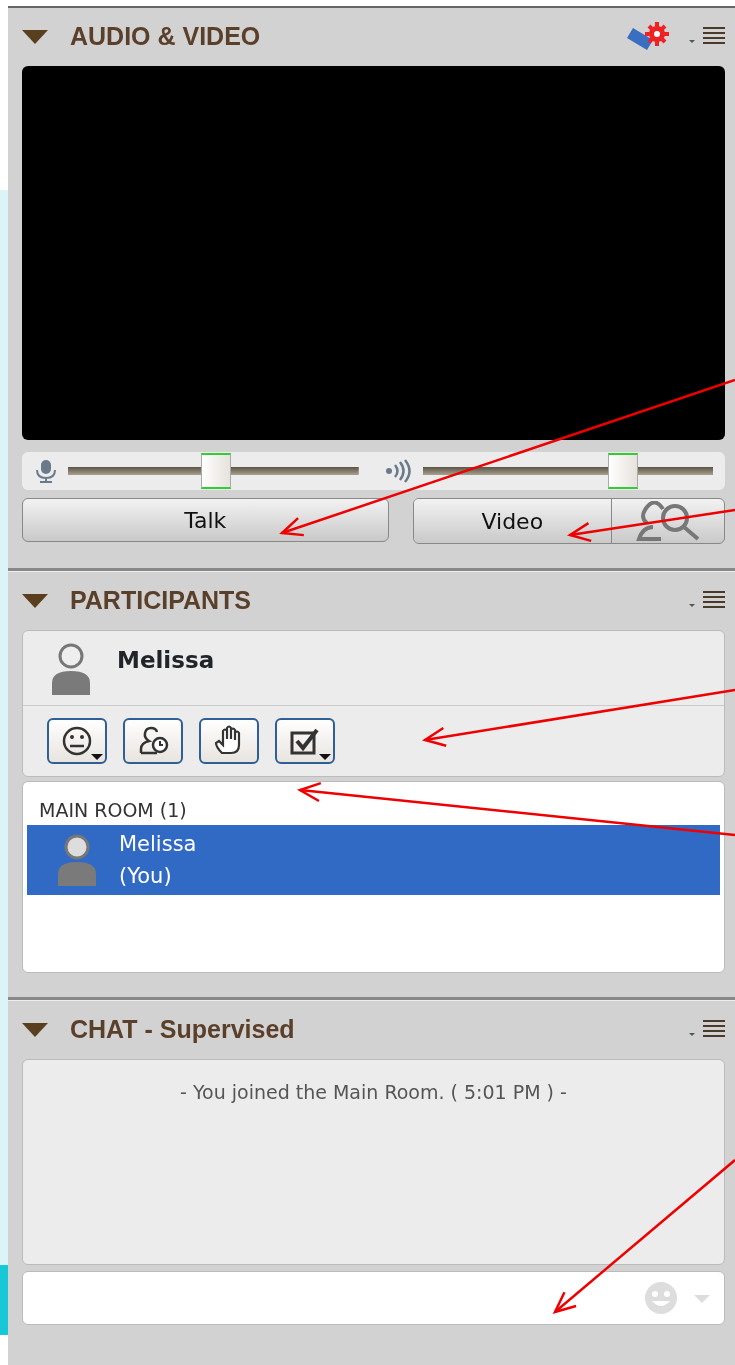  Describe the element at coordinates (71, 669) in the screenshot. I see `user-avatar` at that location.